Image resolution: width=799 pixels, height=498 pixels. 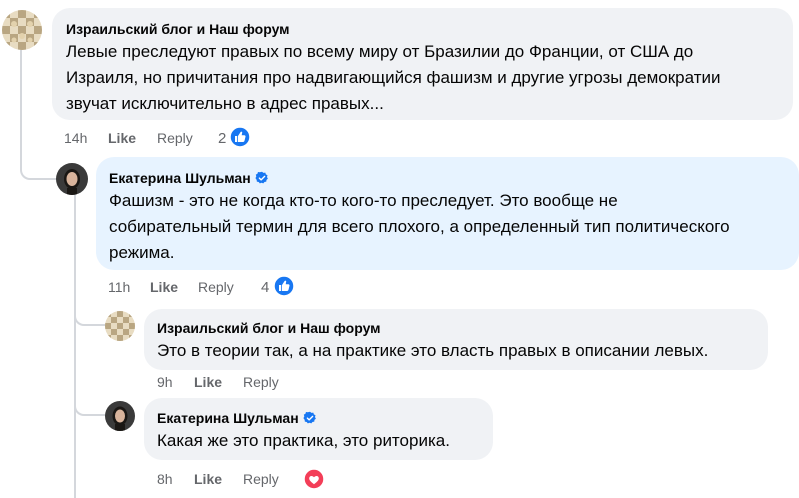 I want to click on reaction-count: 4, so click(x=265, y=287).